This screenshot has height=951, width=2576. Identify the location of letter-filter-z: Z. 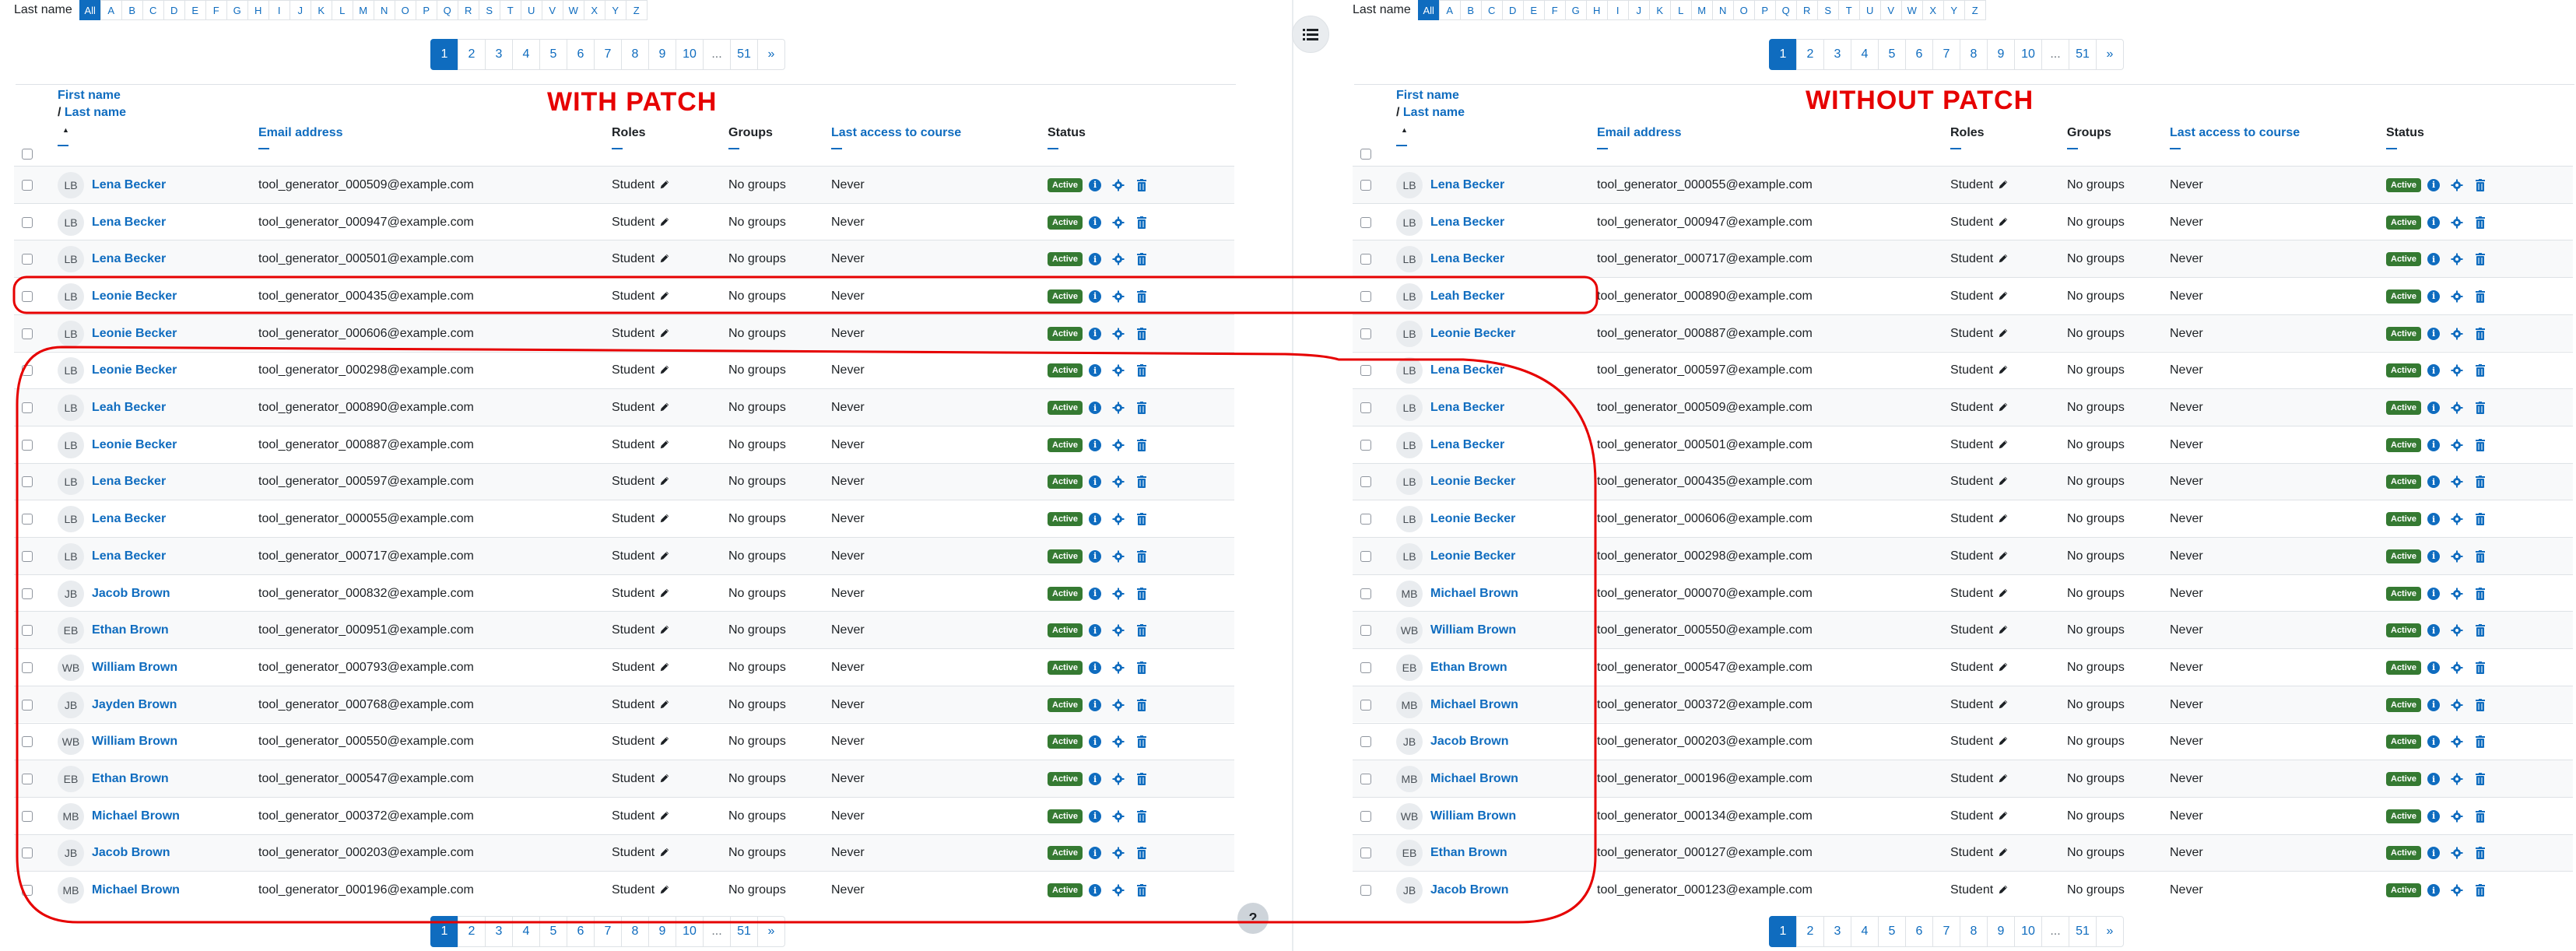
(1975, 10).